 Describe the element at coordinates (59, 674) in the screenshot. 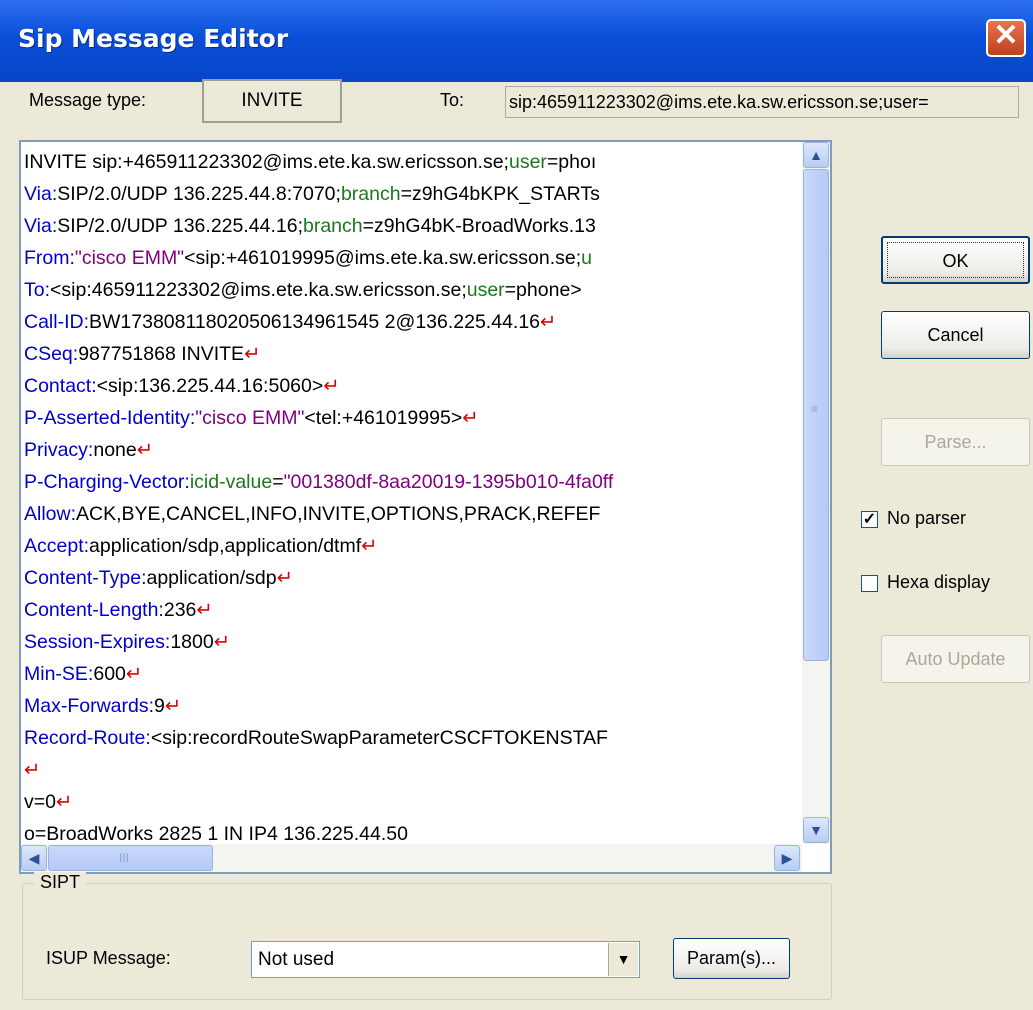

I see `header-name: Min-SE:` at that location.